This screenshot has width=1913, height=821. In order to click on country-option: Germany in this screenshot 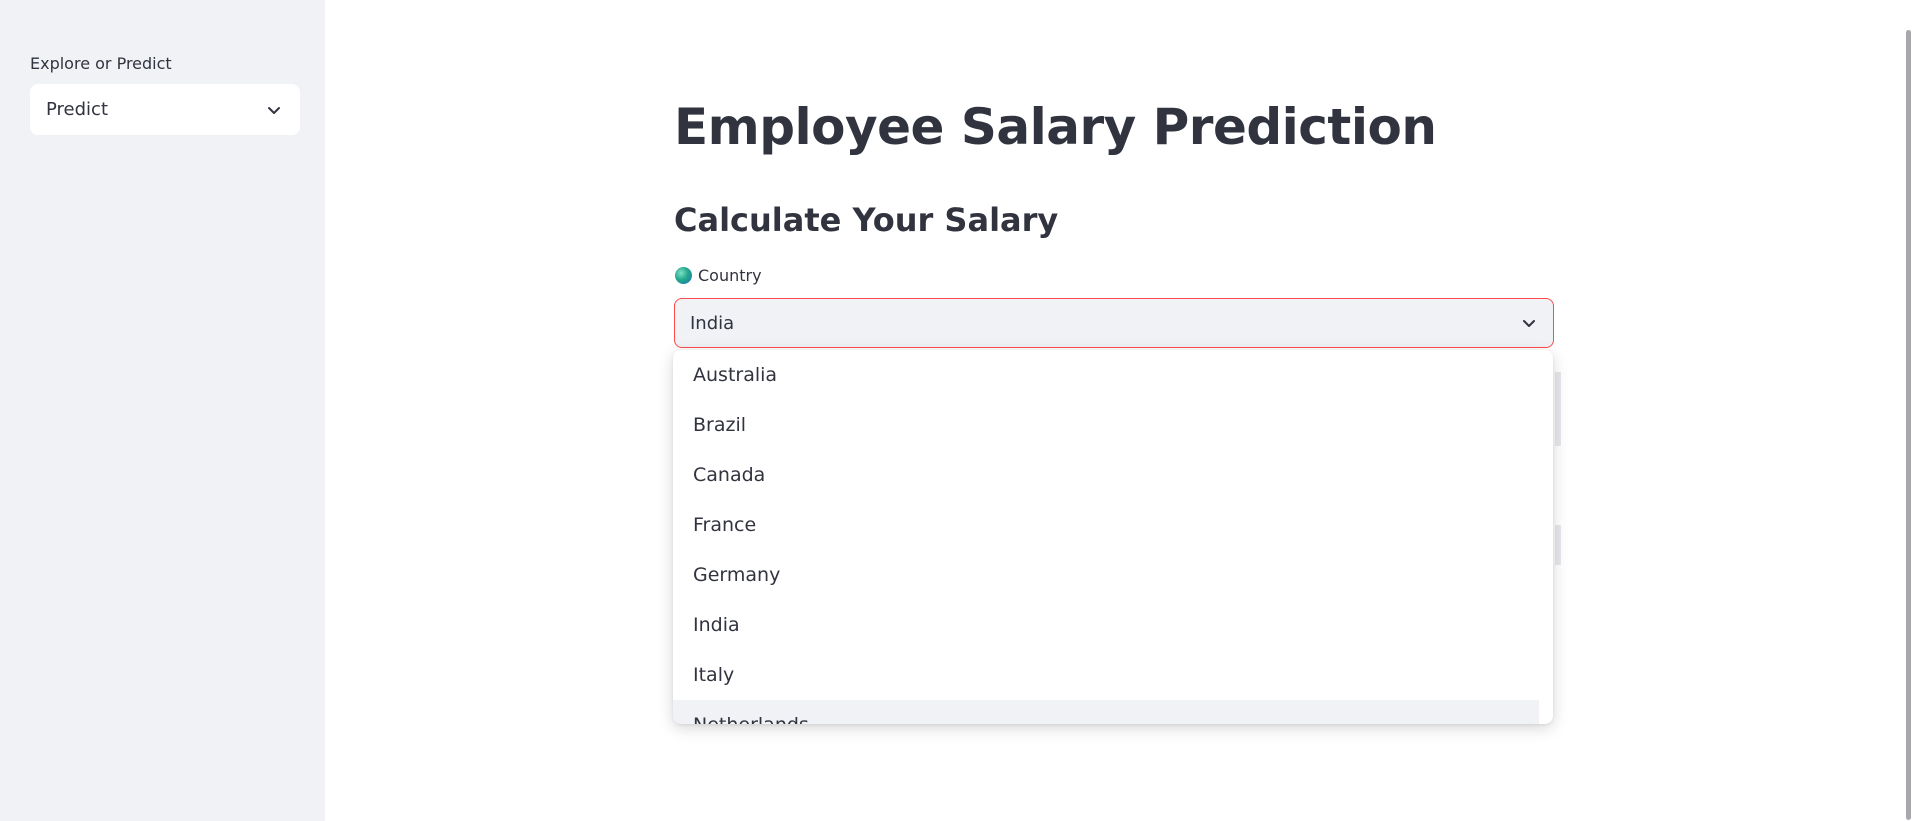, I will do `click(1106, 575)`.